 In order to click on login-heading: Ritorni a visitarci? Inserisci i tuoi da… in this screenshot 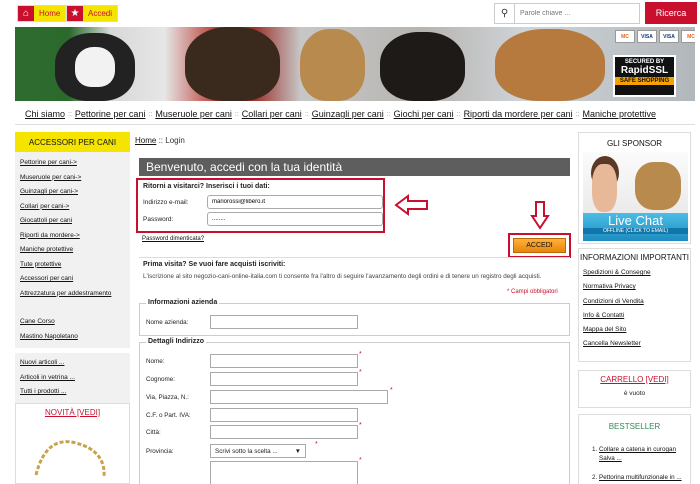, I will do `click(206, 186)`.